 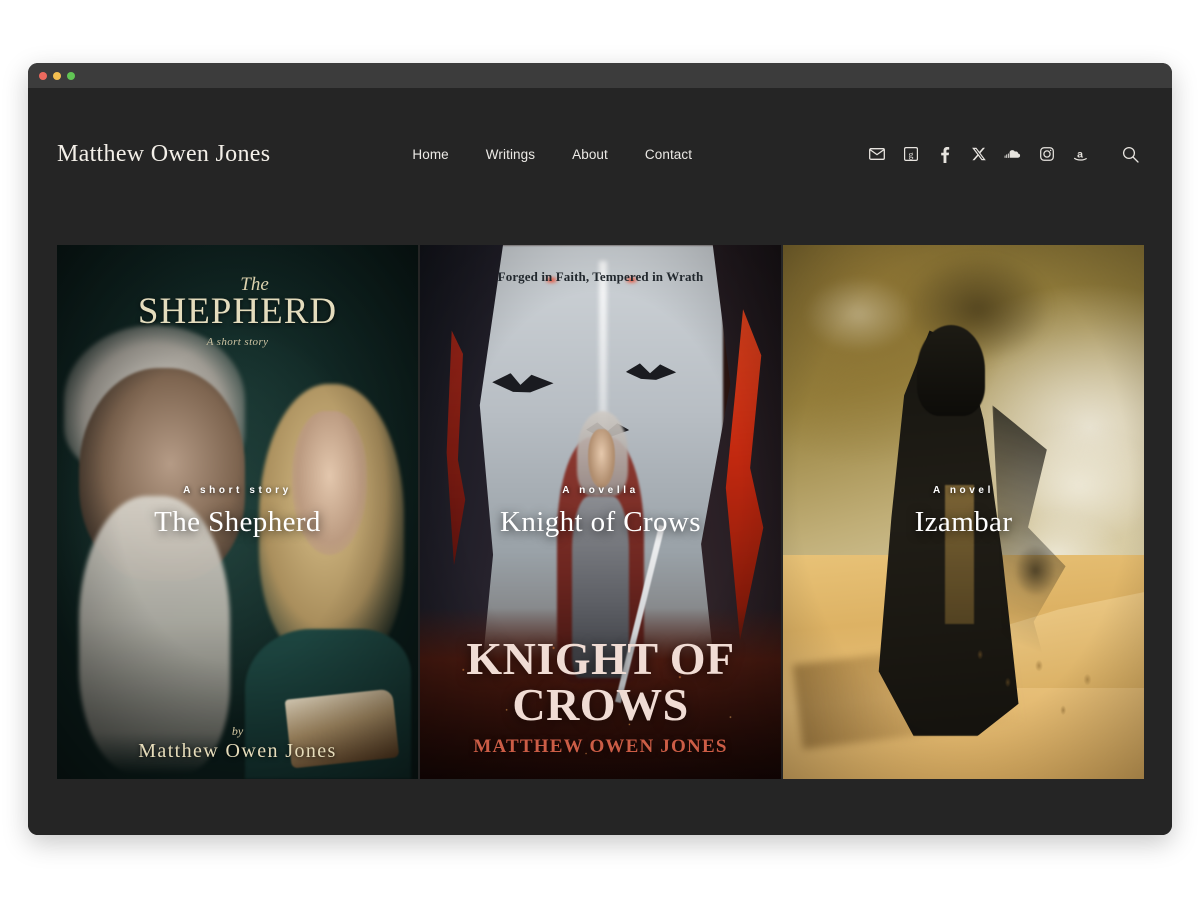 What do you see at coordinates (510, 154) in the screenshot?
I see `nav-item-writings: Writings` at bounding box center [510, 154].